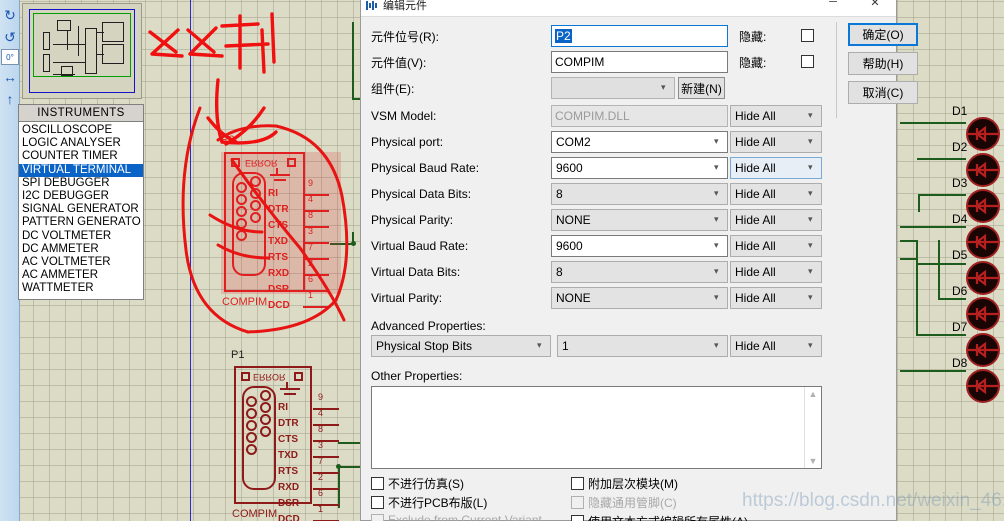 The image size is (1004, 521). What do you see at coordinates (983, 386) in the screenshot?
I see `led-d8` at bounding box center [983, 386].